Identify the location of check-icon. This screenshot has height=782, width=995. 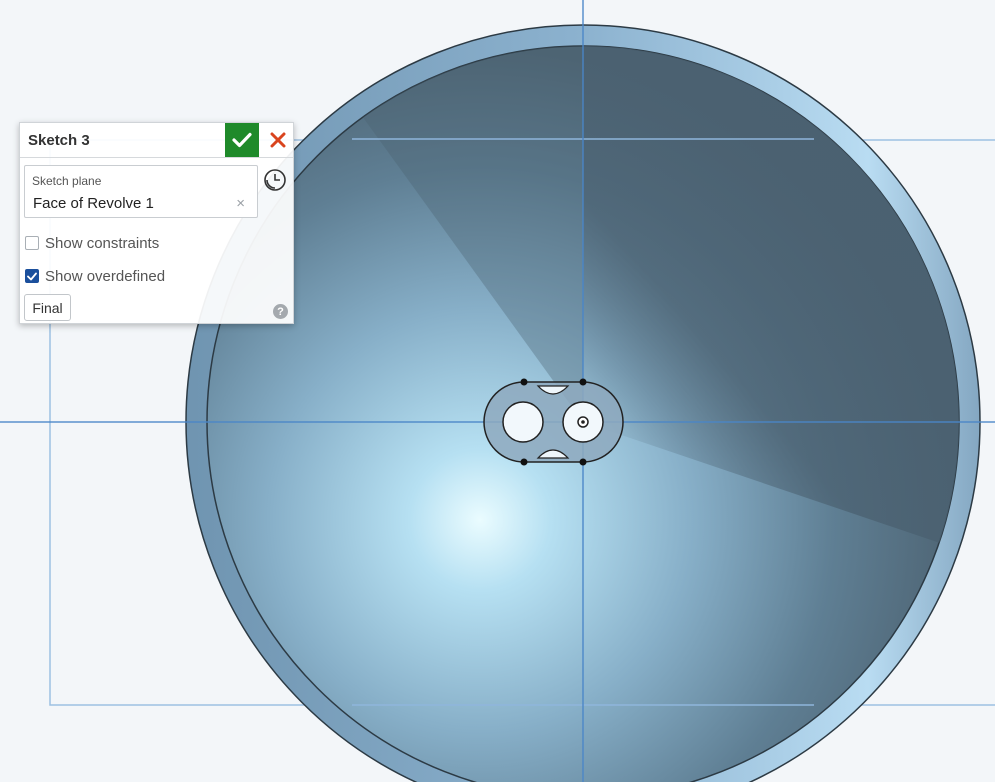
(32, 276).